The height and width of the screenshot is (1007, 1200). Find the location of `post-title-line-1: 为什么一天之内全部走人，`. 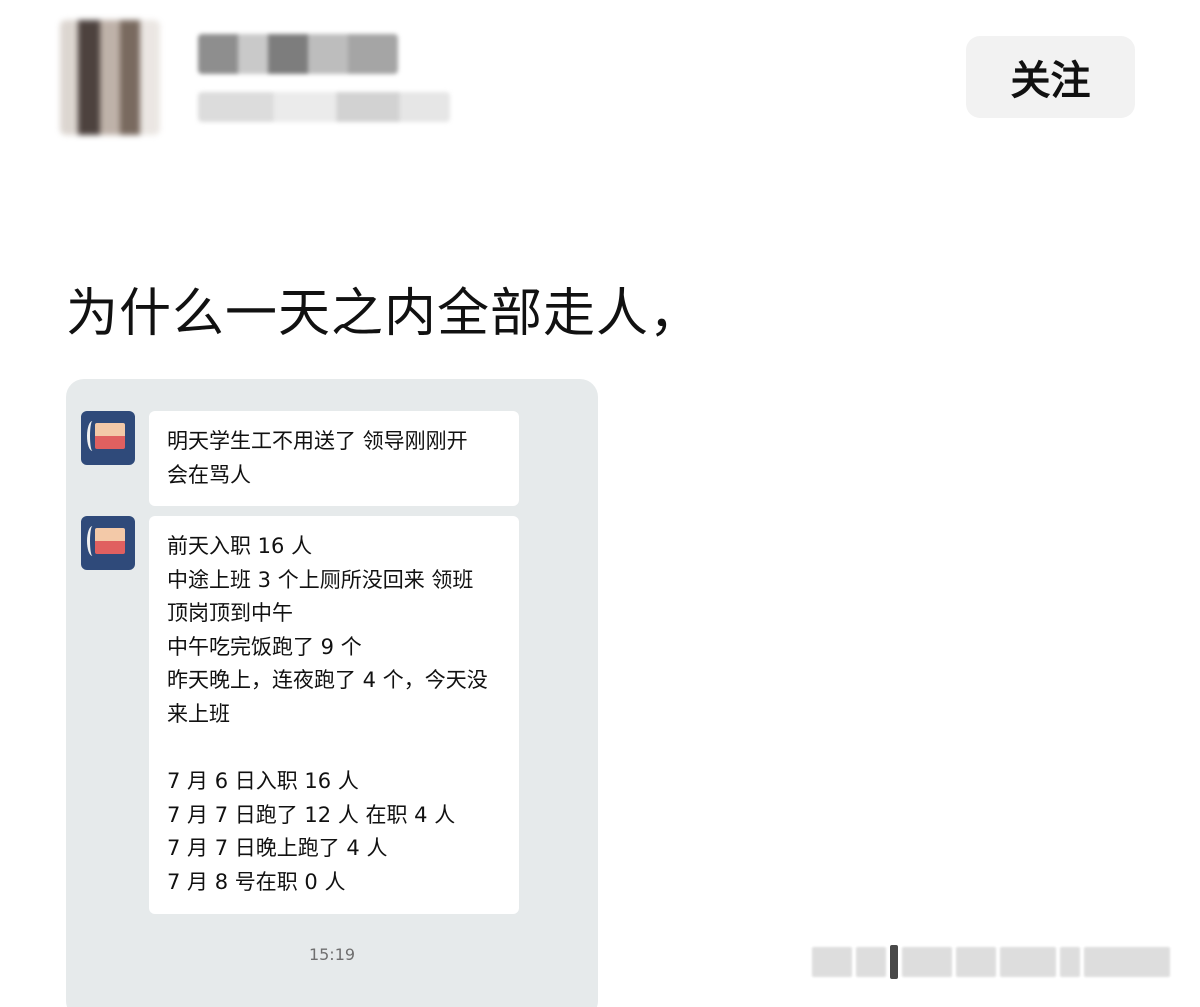

post-title-line-1: 为什么一天之内全部走人， is located at coordinates (384, 314).